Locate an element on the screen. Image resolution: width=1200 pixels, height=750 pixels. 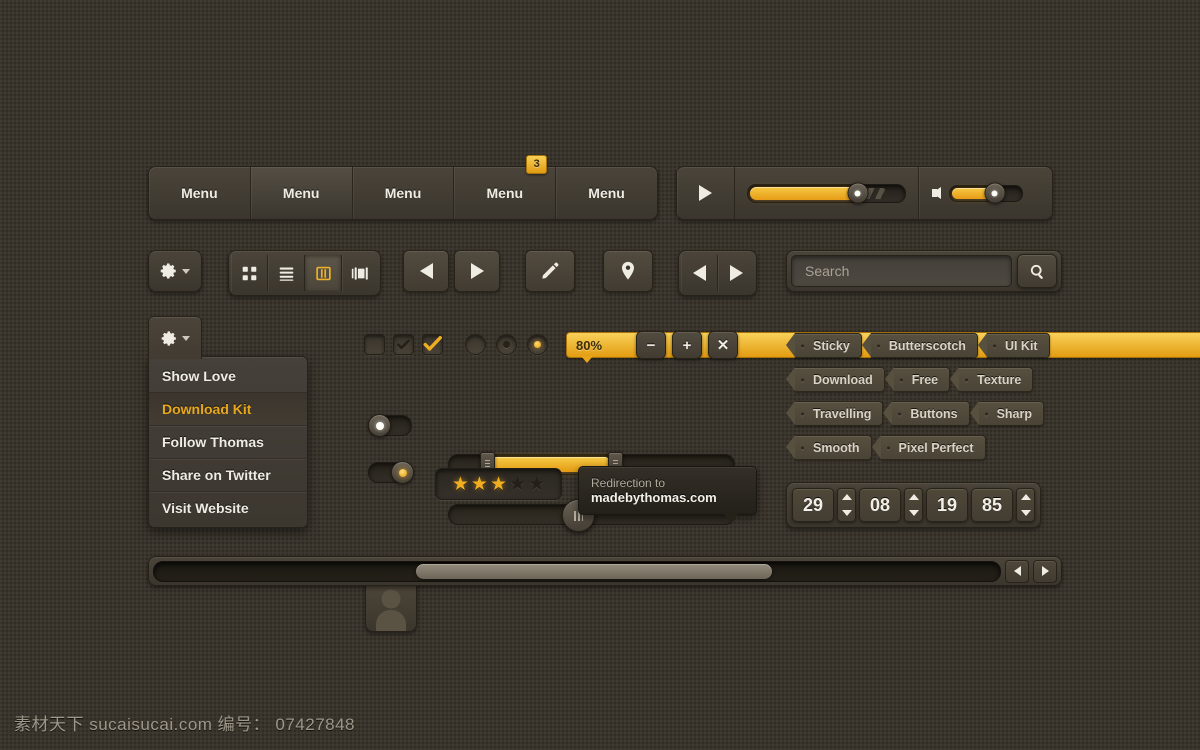
sidebar-item-coverflow-view is located at coordinates (360, 273).